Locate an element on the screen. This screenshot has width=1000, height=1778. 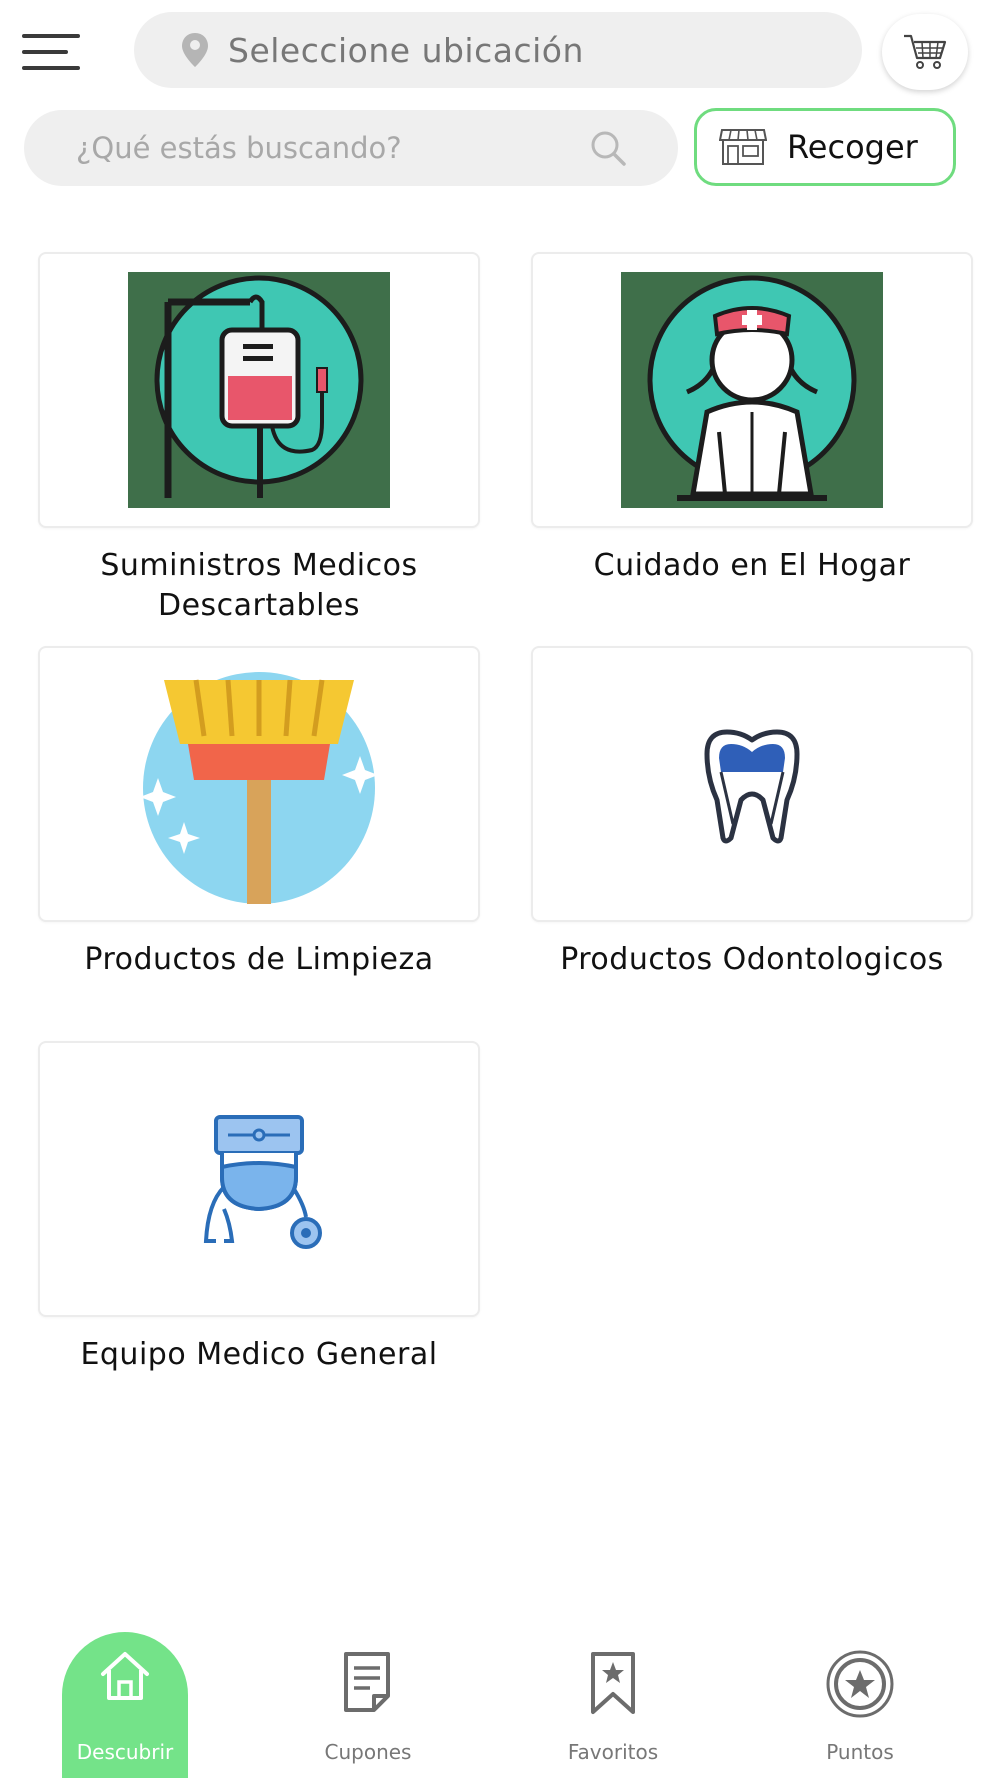
nav-item-cupones: Cupones is located at coordinates (368, 1689).